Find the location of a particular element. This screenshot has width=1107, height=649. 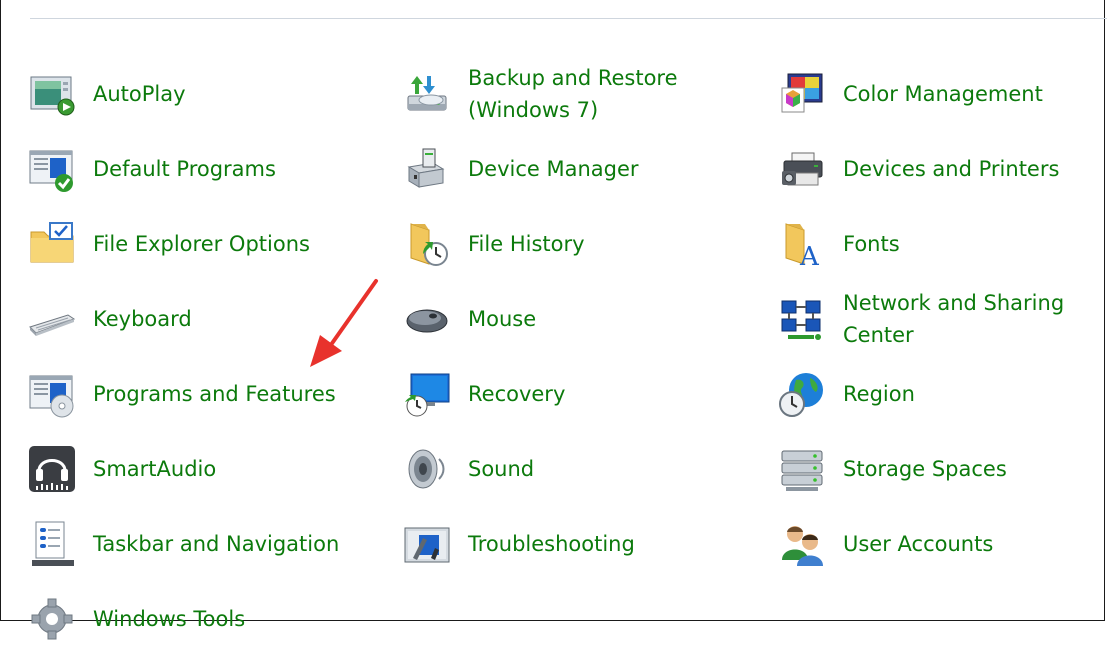

folder-options-icon is located at coordinates (52, 244).